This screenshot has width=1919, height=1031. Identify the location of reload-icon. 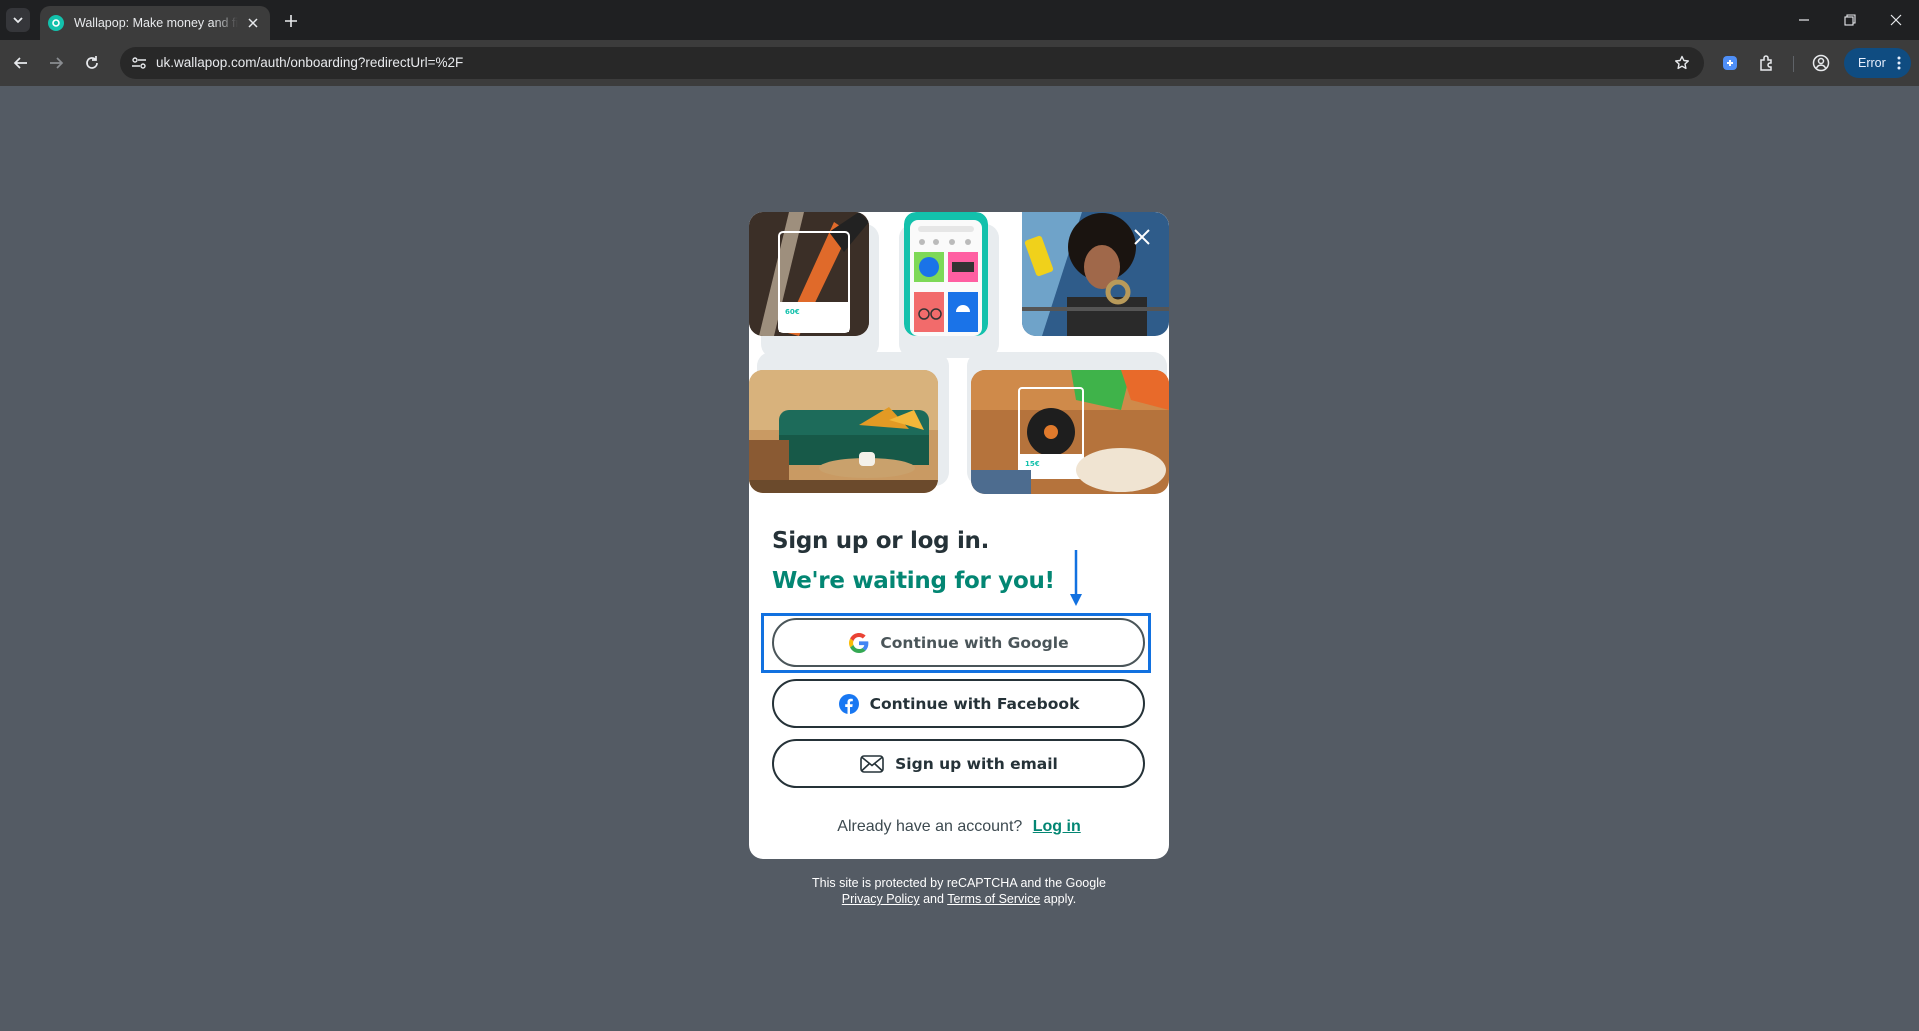
(92, 63).